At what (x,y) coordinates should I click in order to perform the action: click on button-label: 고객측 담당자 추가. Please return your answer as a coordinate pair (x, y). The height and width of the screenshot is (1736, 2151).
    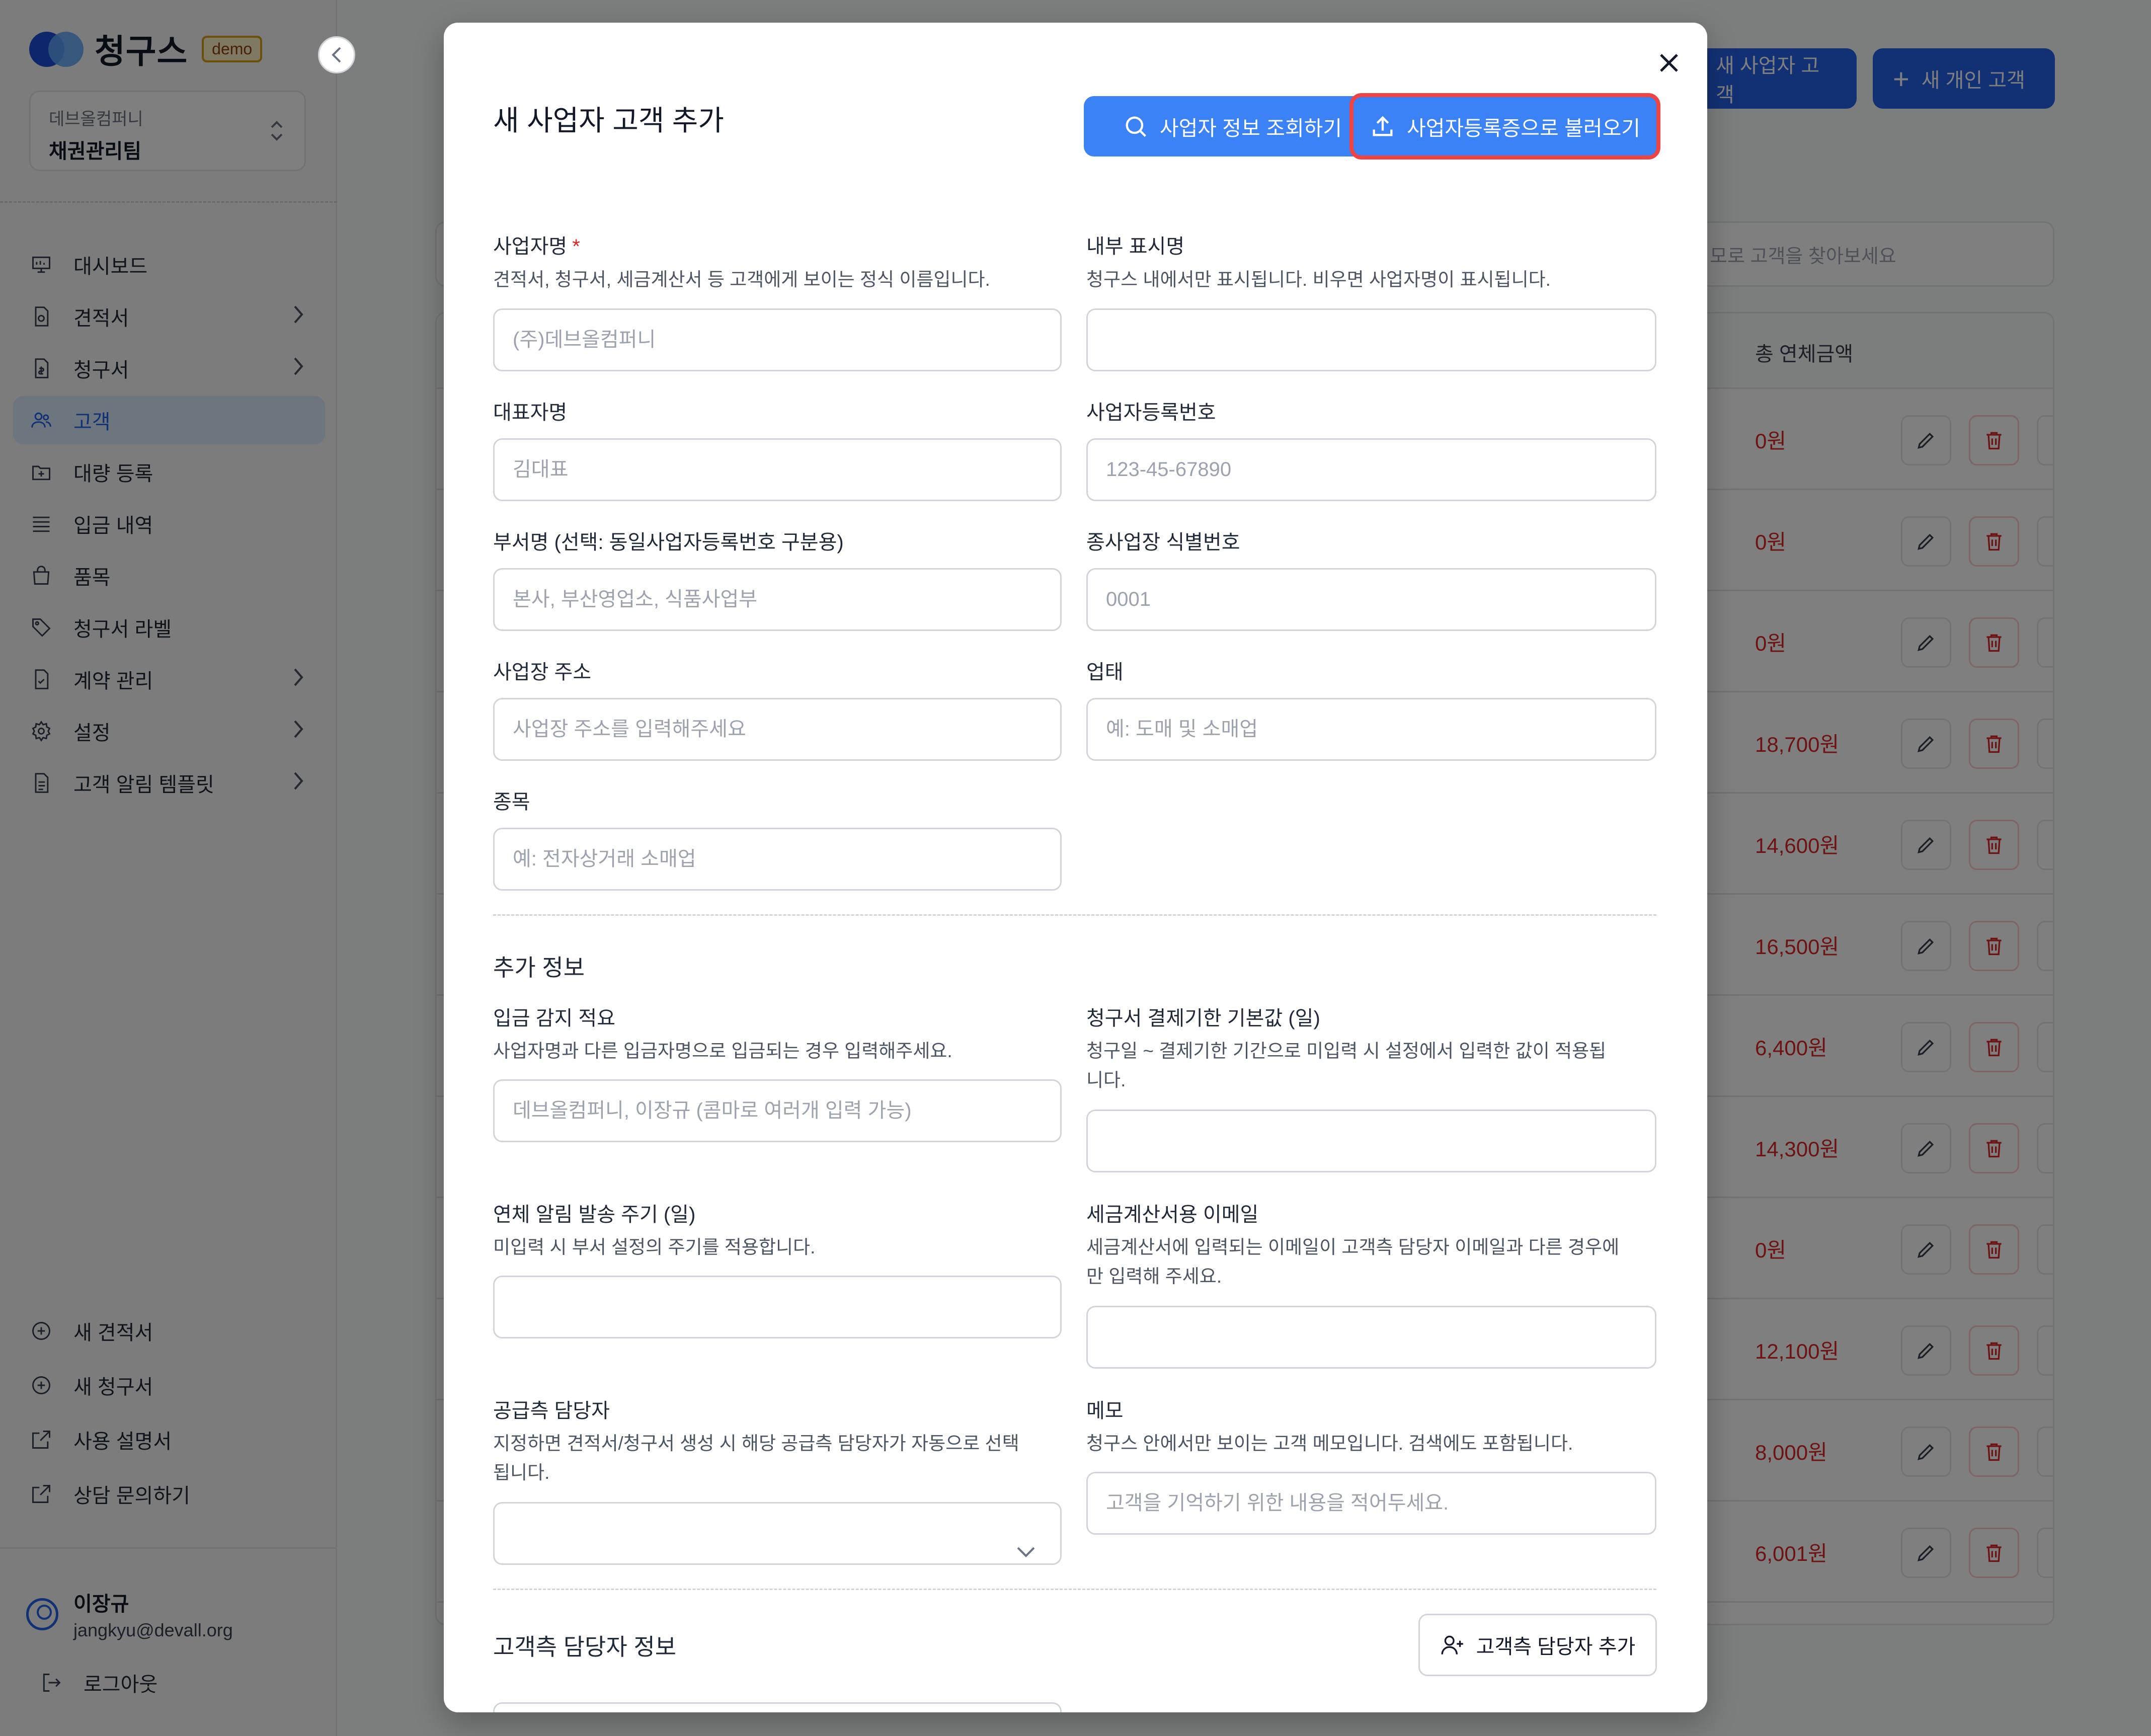
    Looking at the image, I should click on (1556, 1647).